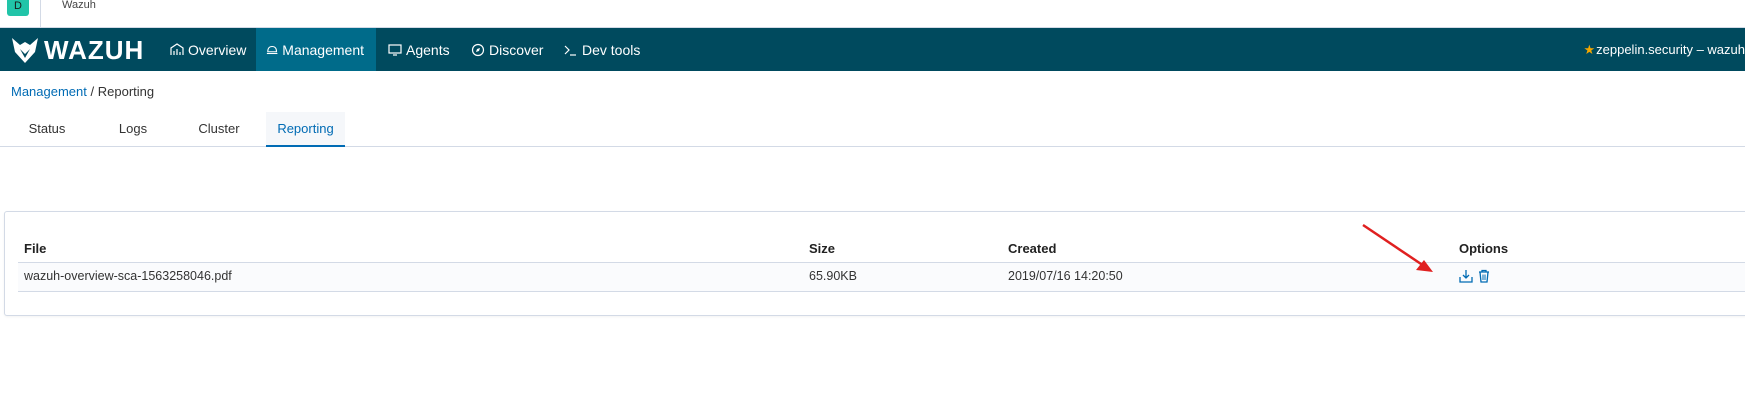 This screenshot has height=401, width=1745. I want to click on column-header-file: File, so click(35, 248).